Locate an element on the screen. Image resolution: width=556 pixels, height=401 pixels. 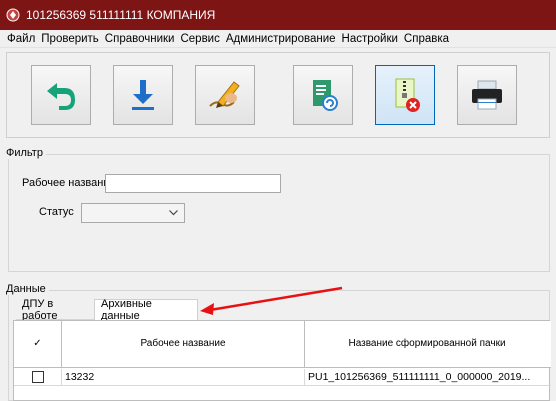
menu-check: Проверить is located at coordinates (70, 39).